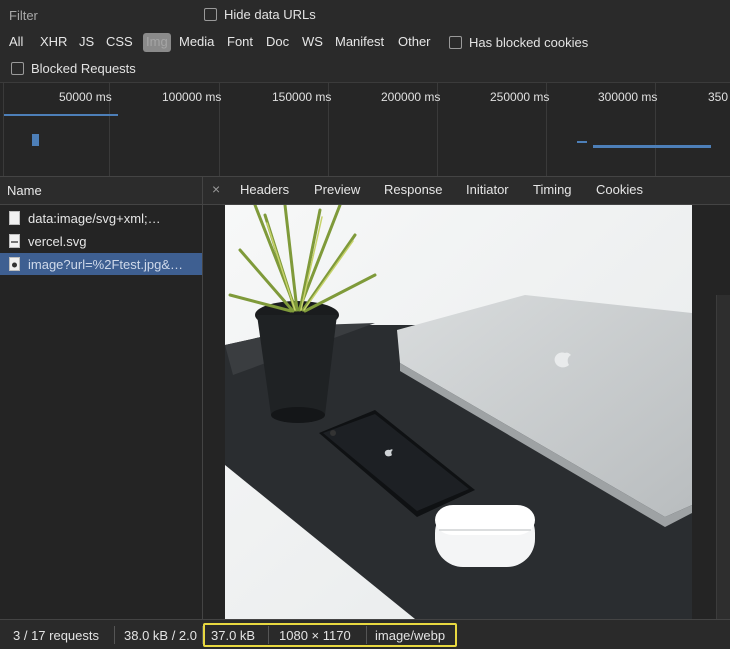  Describe the element at coordinates (723, 457) in the screenshot. I see `scrollbar` at that location.